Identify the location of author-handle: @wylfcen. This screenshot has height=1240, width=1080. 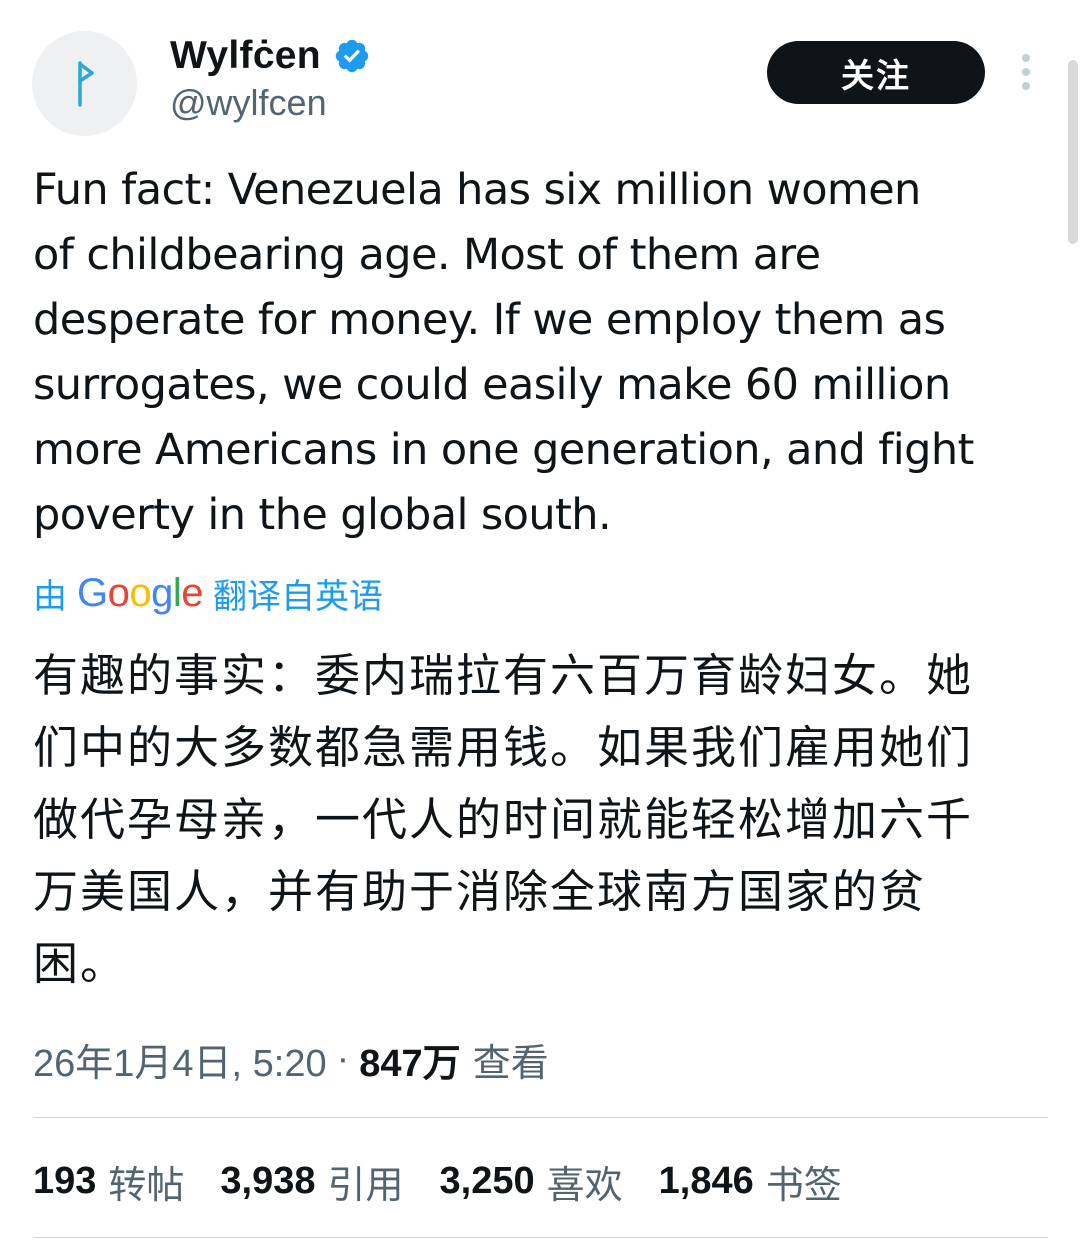
(248, 103).